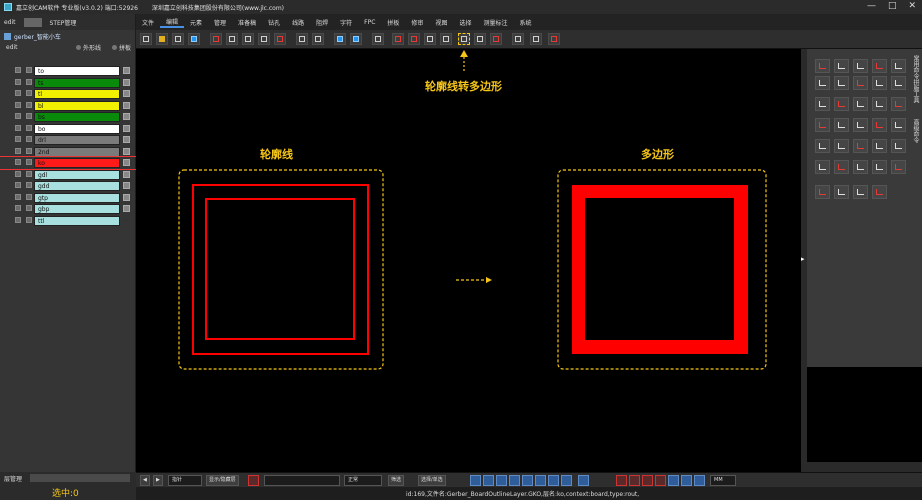 This screenshot has height=500, width=922. I want to click on layer-name: to, so click(77, 71).